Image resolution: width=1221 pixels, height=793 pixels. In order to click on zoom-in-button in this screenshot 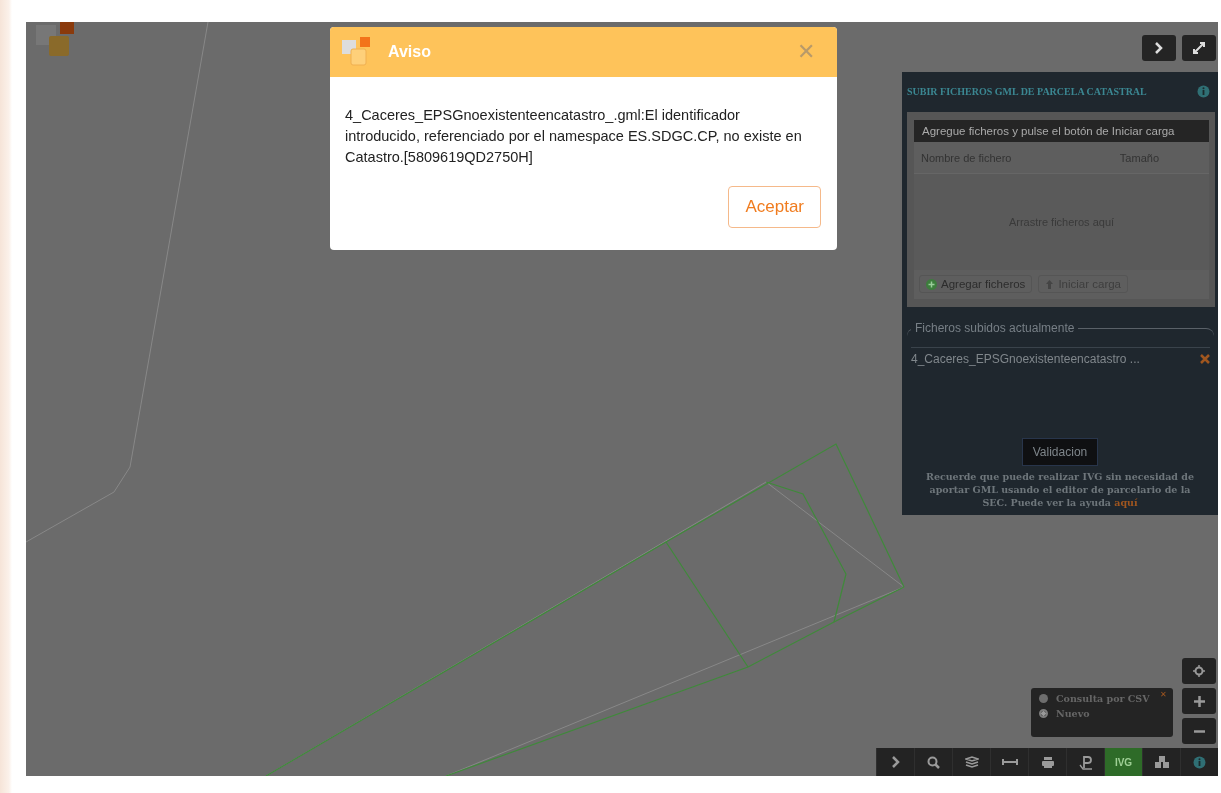, I will do `click(1199, 701)`.